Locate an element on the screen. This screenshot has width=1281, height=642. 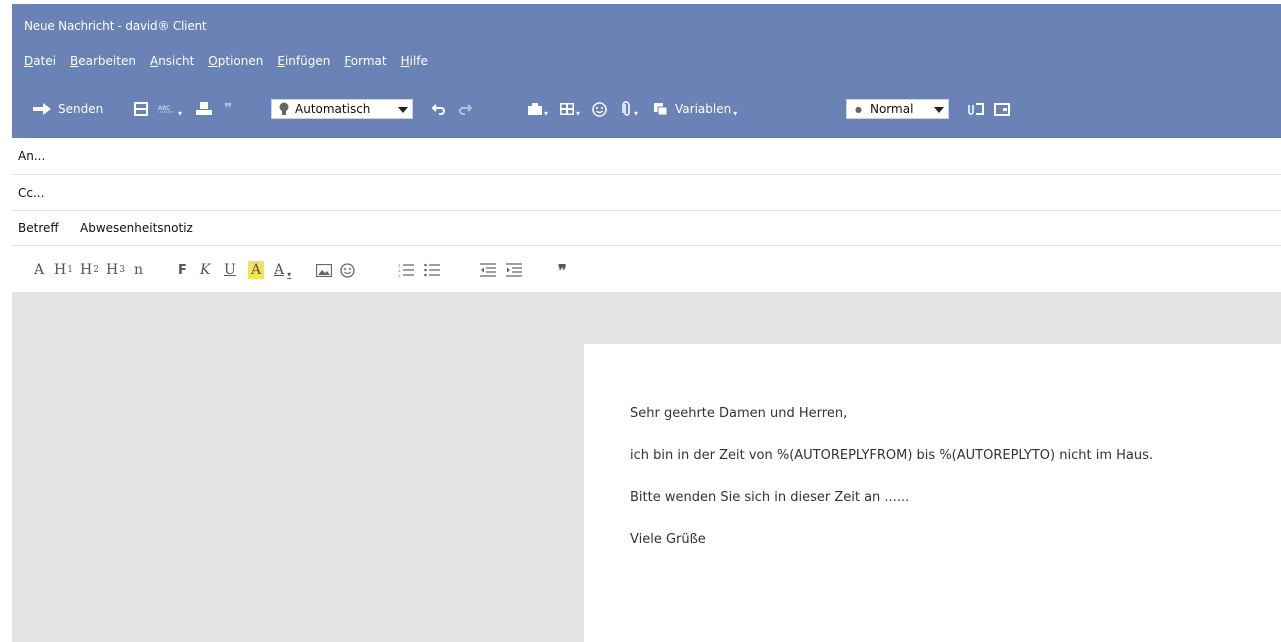
body-line-closing: Viele Grüße is located at coordinates (668, 539).